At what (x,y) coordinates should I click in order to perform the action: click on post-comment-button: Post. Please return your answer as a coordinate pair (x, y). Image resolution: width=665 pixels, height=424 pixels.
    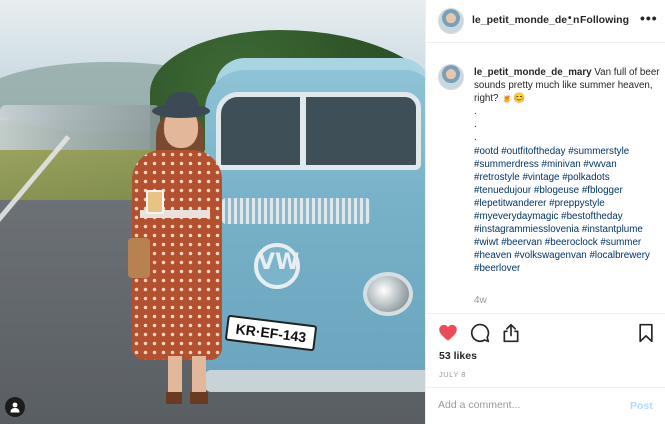
    Looking at the image, I should click on (641, 406).